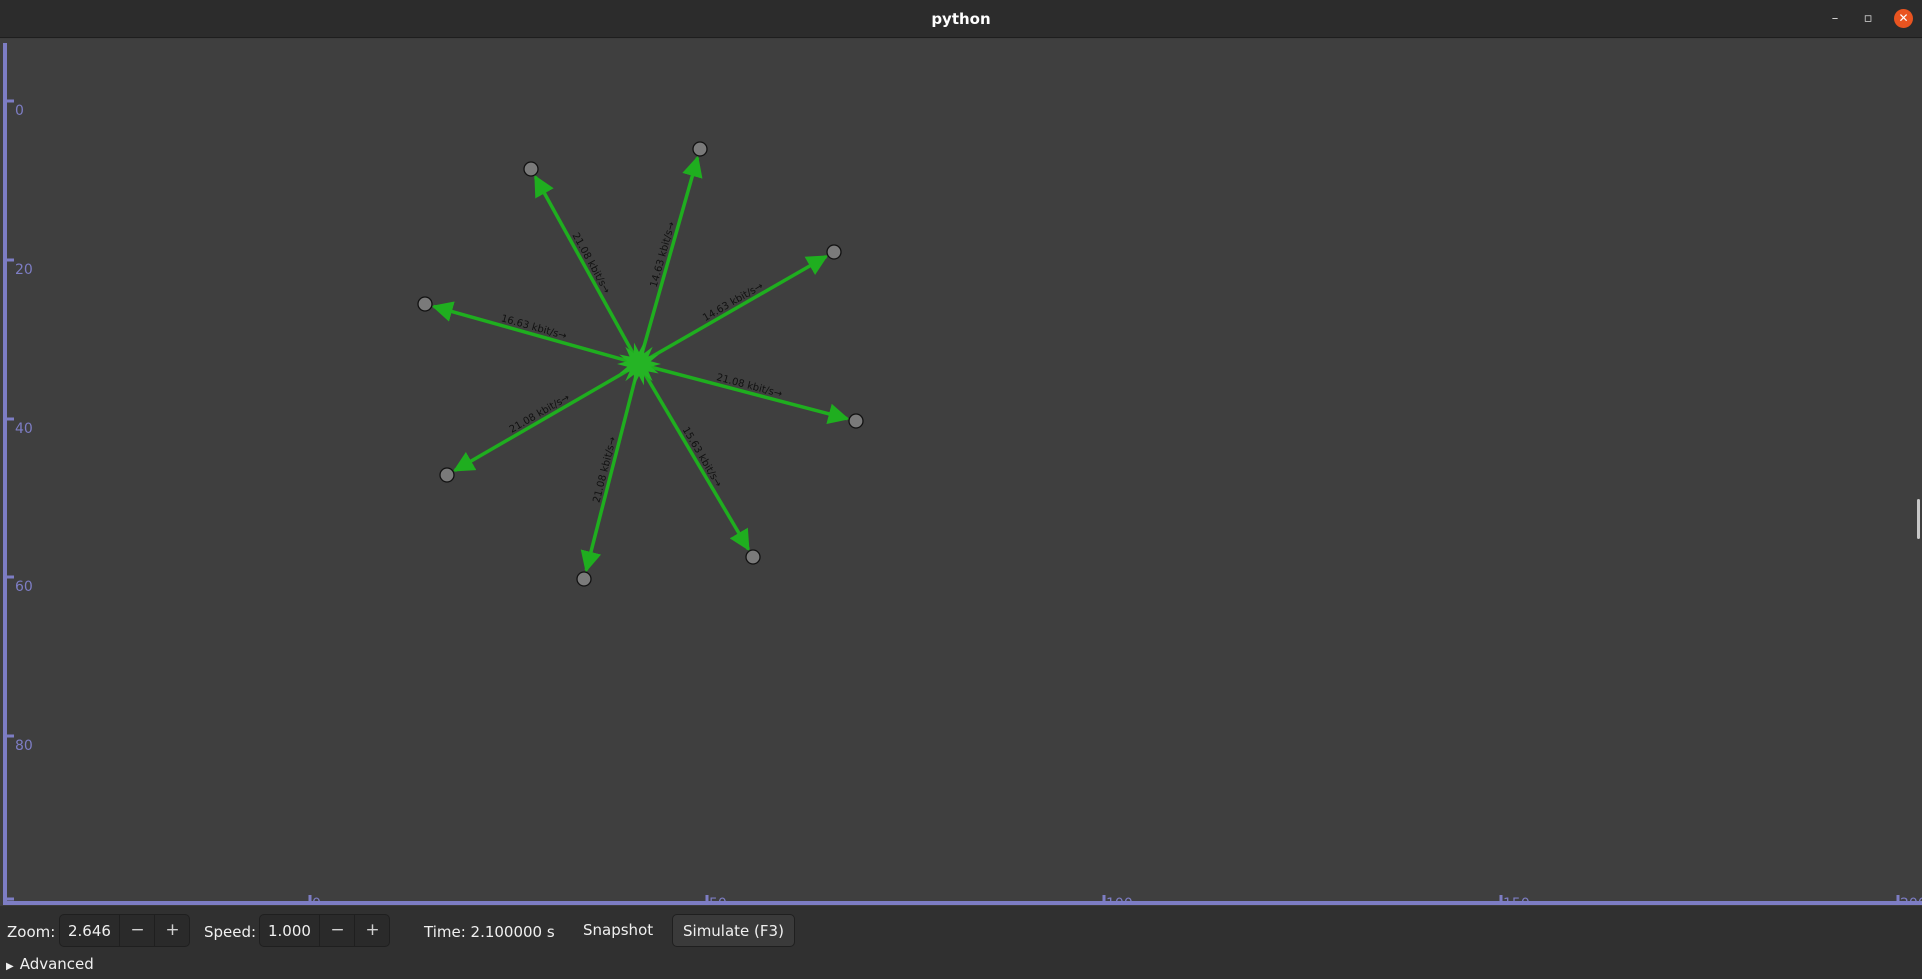 This screenshot has width=1922, height=979. What do you see at coordinates (137, 930) in the screenshot?
I see `zoom-decrement-button: −` at bounding box center [137, 930].